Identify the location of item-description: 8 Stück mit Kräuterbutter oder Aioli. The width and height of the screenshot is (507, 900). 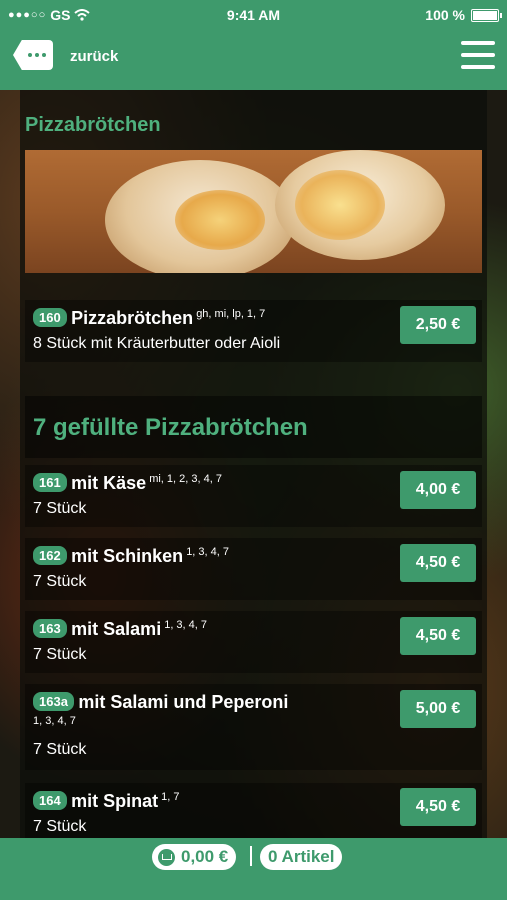
(157, 343).